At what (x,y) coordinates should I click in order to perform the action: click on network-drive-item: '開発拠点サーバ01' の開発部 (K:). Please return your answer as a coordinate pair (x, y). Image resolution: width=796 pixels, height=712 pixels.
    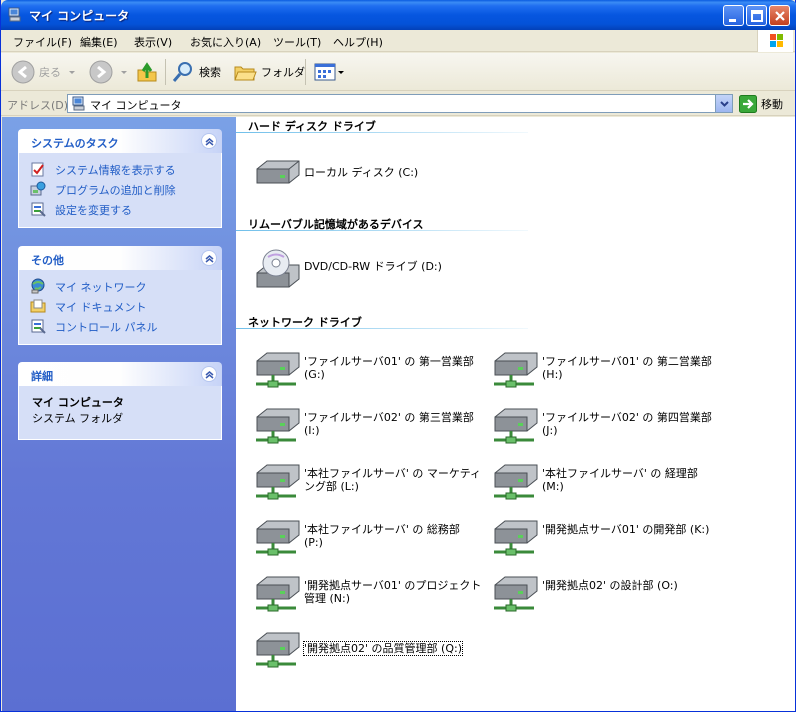
    Looking at the image, I should click on (592, 538).